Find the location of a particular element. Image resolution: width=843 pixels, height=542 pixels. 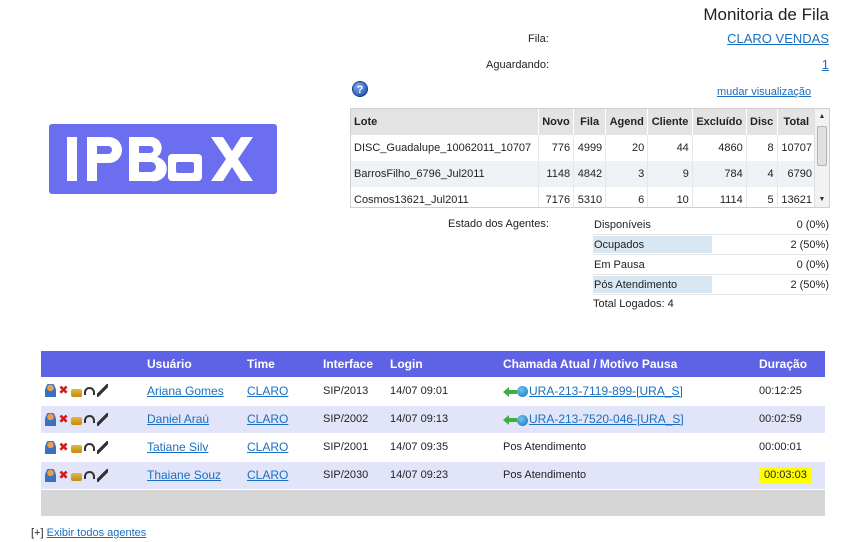

agent-call: Pos Atendimento is located at coordinates (627, 475).